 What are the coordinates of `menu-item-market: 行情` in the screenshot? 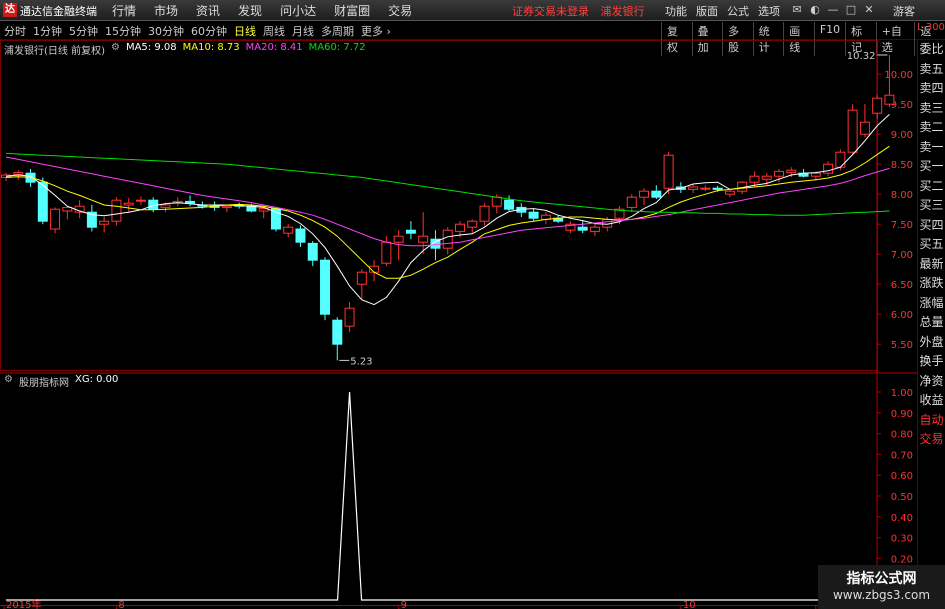 It's located at (124, 10).